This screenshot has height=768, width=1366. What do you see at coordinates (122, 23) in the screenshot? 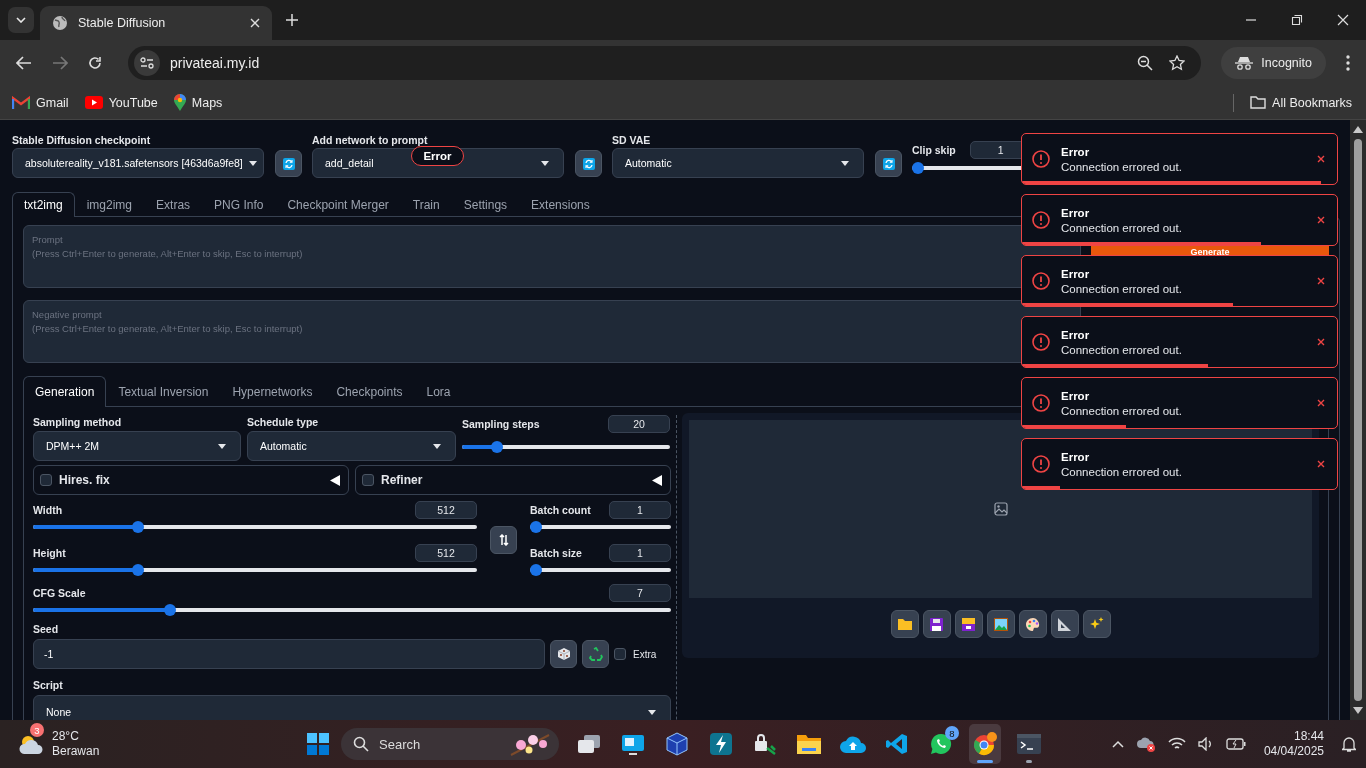
I see `tab-title: Stable Diffusion` at bounding box center [122, 23].